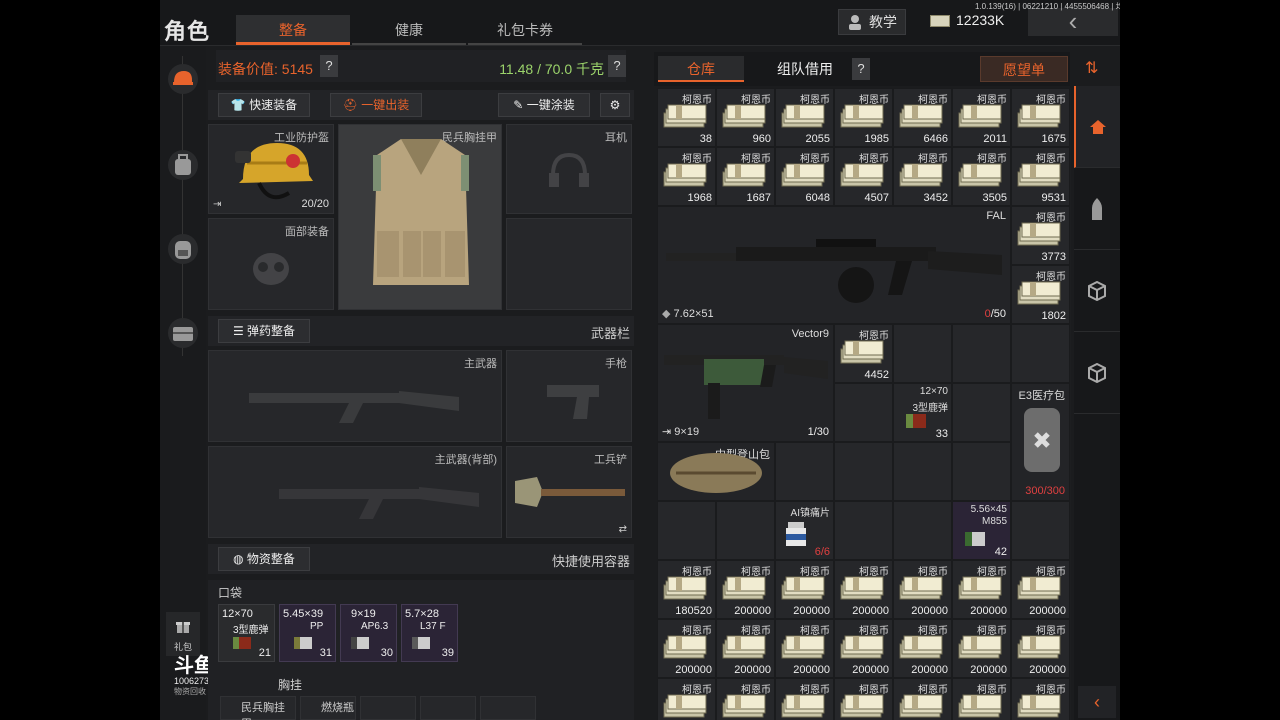 The image size is (1280, 720). Describe the element at coordinates (264, 559) in the screenshot. I see `supplies-prep-button: ◍ 物资整备` at that location.